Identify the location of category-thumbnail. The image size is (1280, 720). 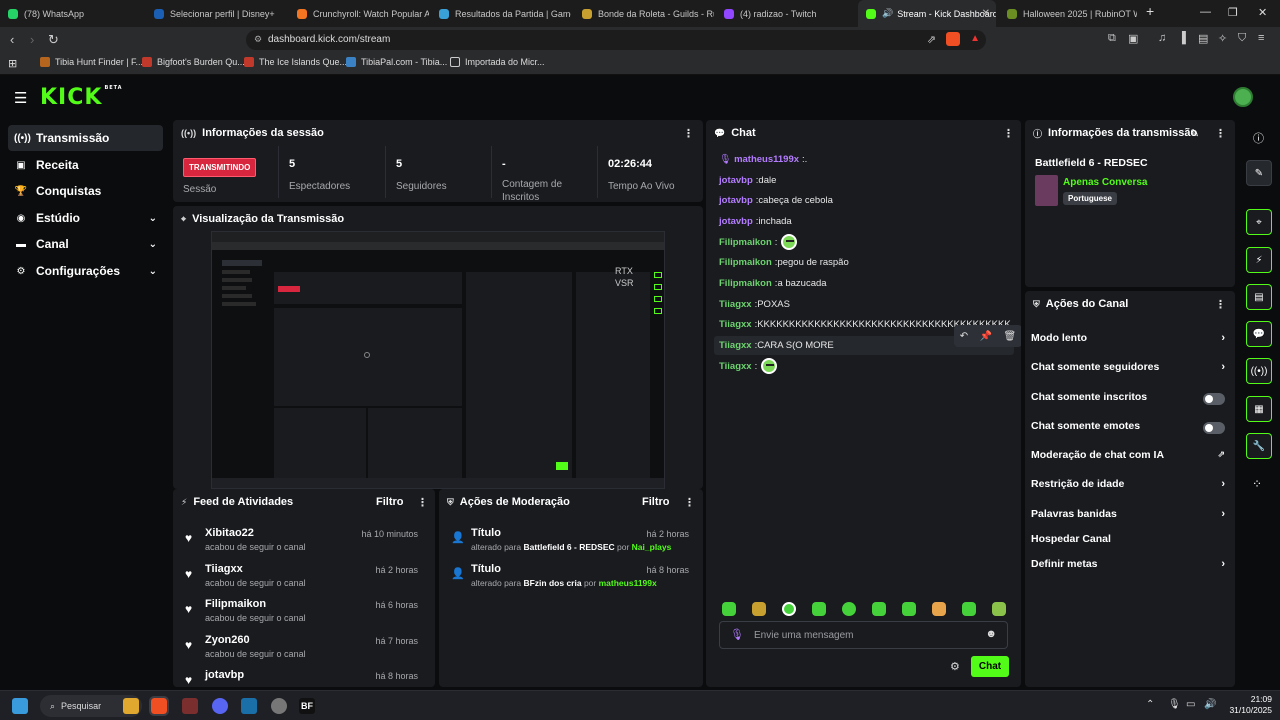
(1046, 190).